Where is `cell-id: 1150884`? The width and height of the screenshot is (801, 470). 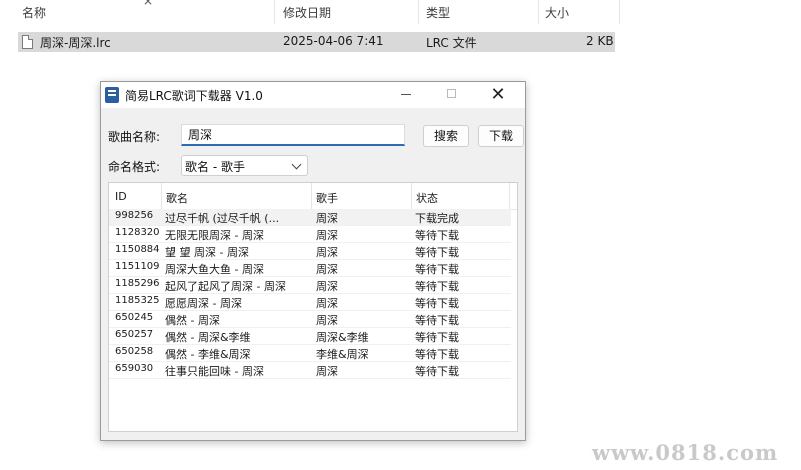
cell-id: 1150884 is located at coordinates (137, 249).